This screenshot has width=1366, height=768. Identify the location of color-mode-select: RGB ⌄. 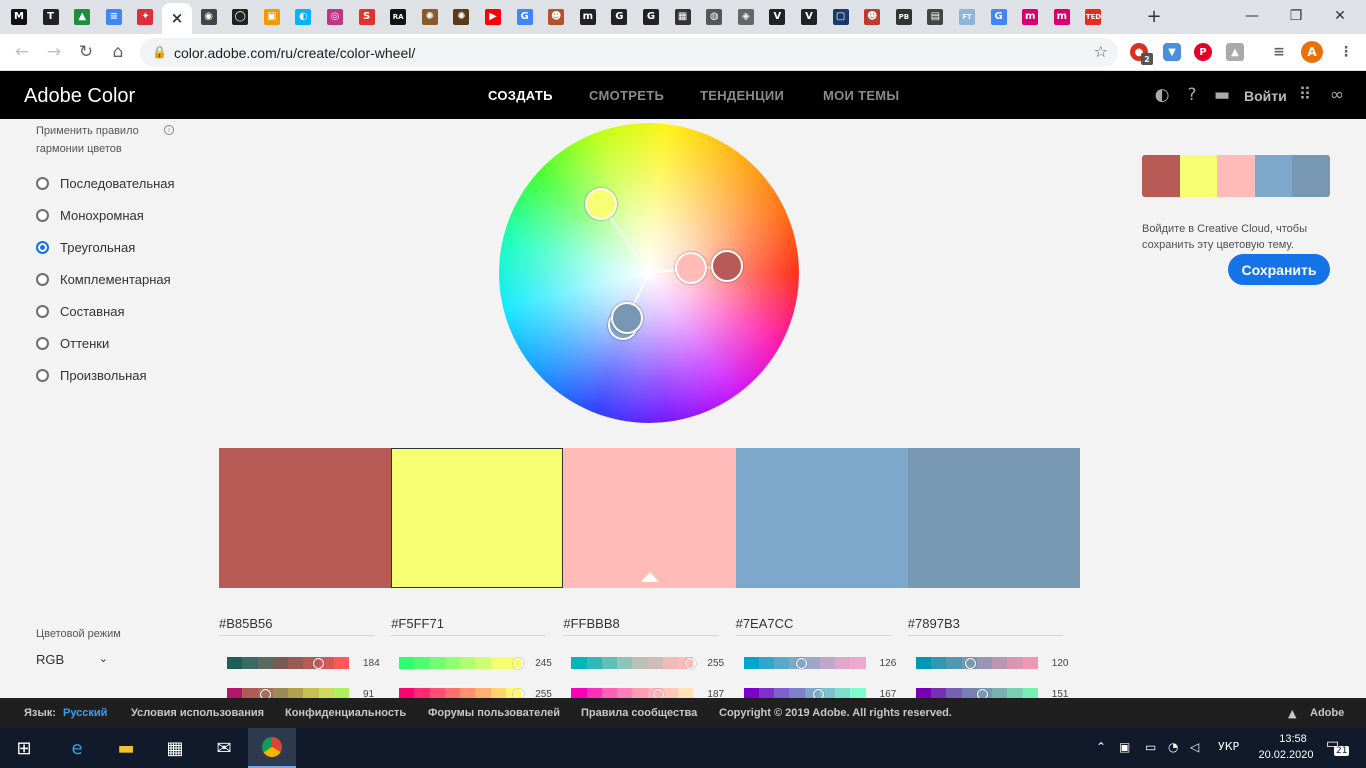
(72, 659).